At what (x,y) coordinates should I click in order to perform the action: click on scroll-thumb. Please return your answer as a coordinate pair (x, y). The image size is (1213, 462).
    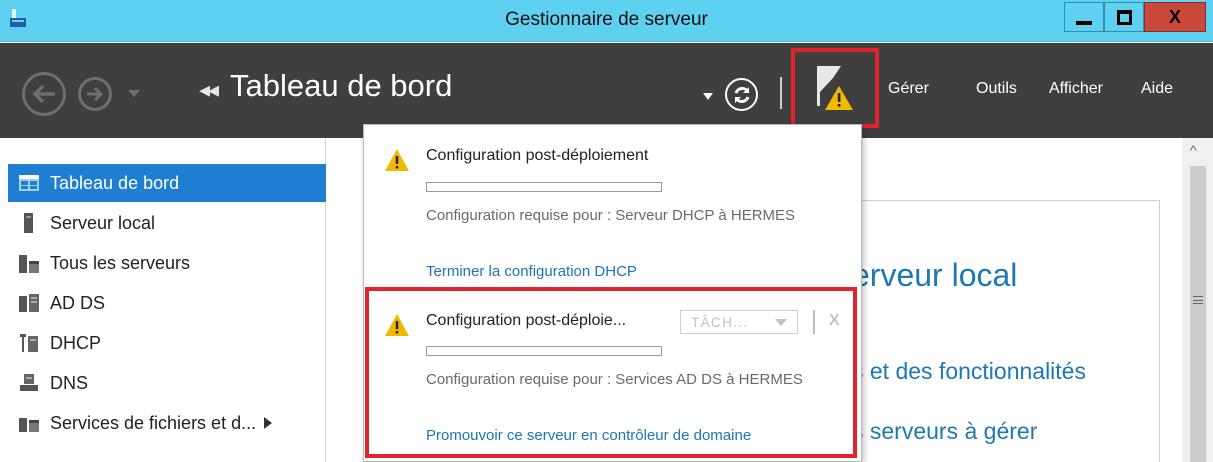
    Looking at the image, I should click on (1198, 314).